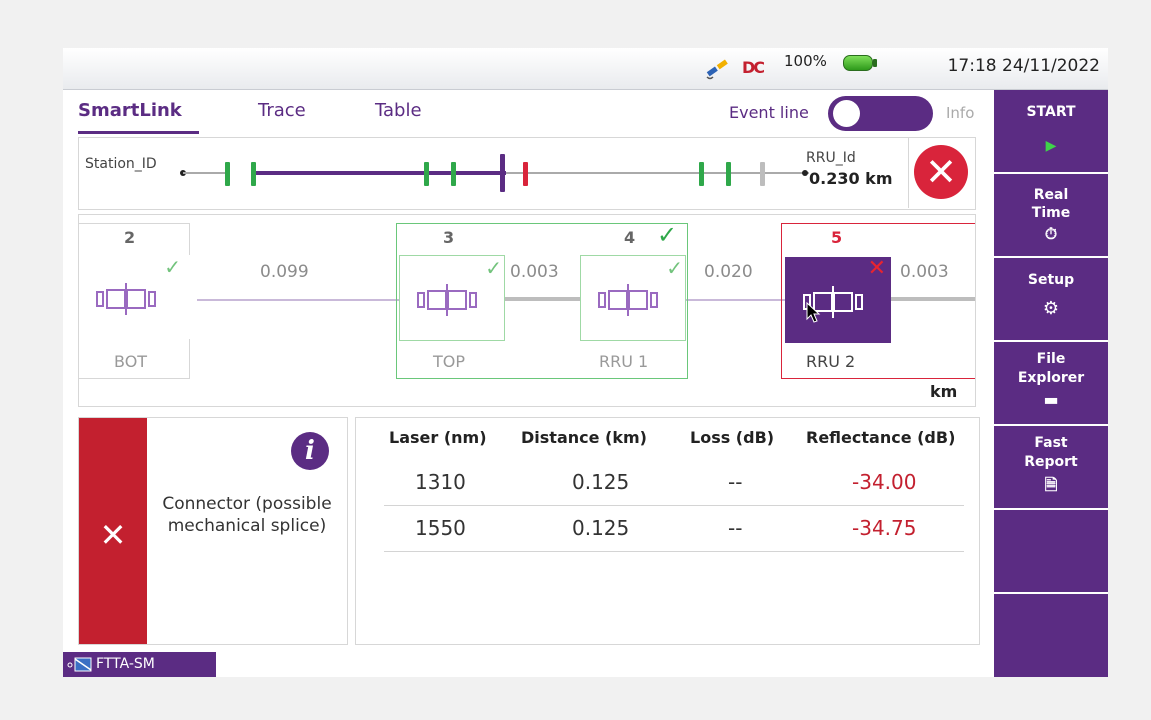 Image resolution: width=1151 pixels, height=720 pixels. What do you see at coordinates (1051, 308) in the screenshot?
I see `gear-icon: ⚙` at bounding box center [1051, 308].